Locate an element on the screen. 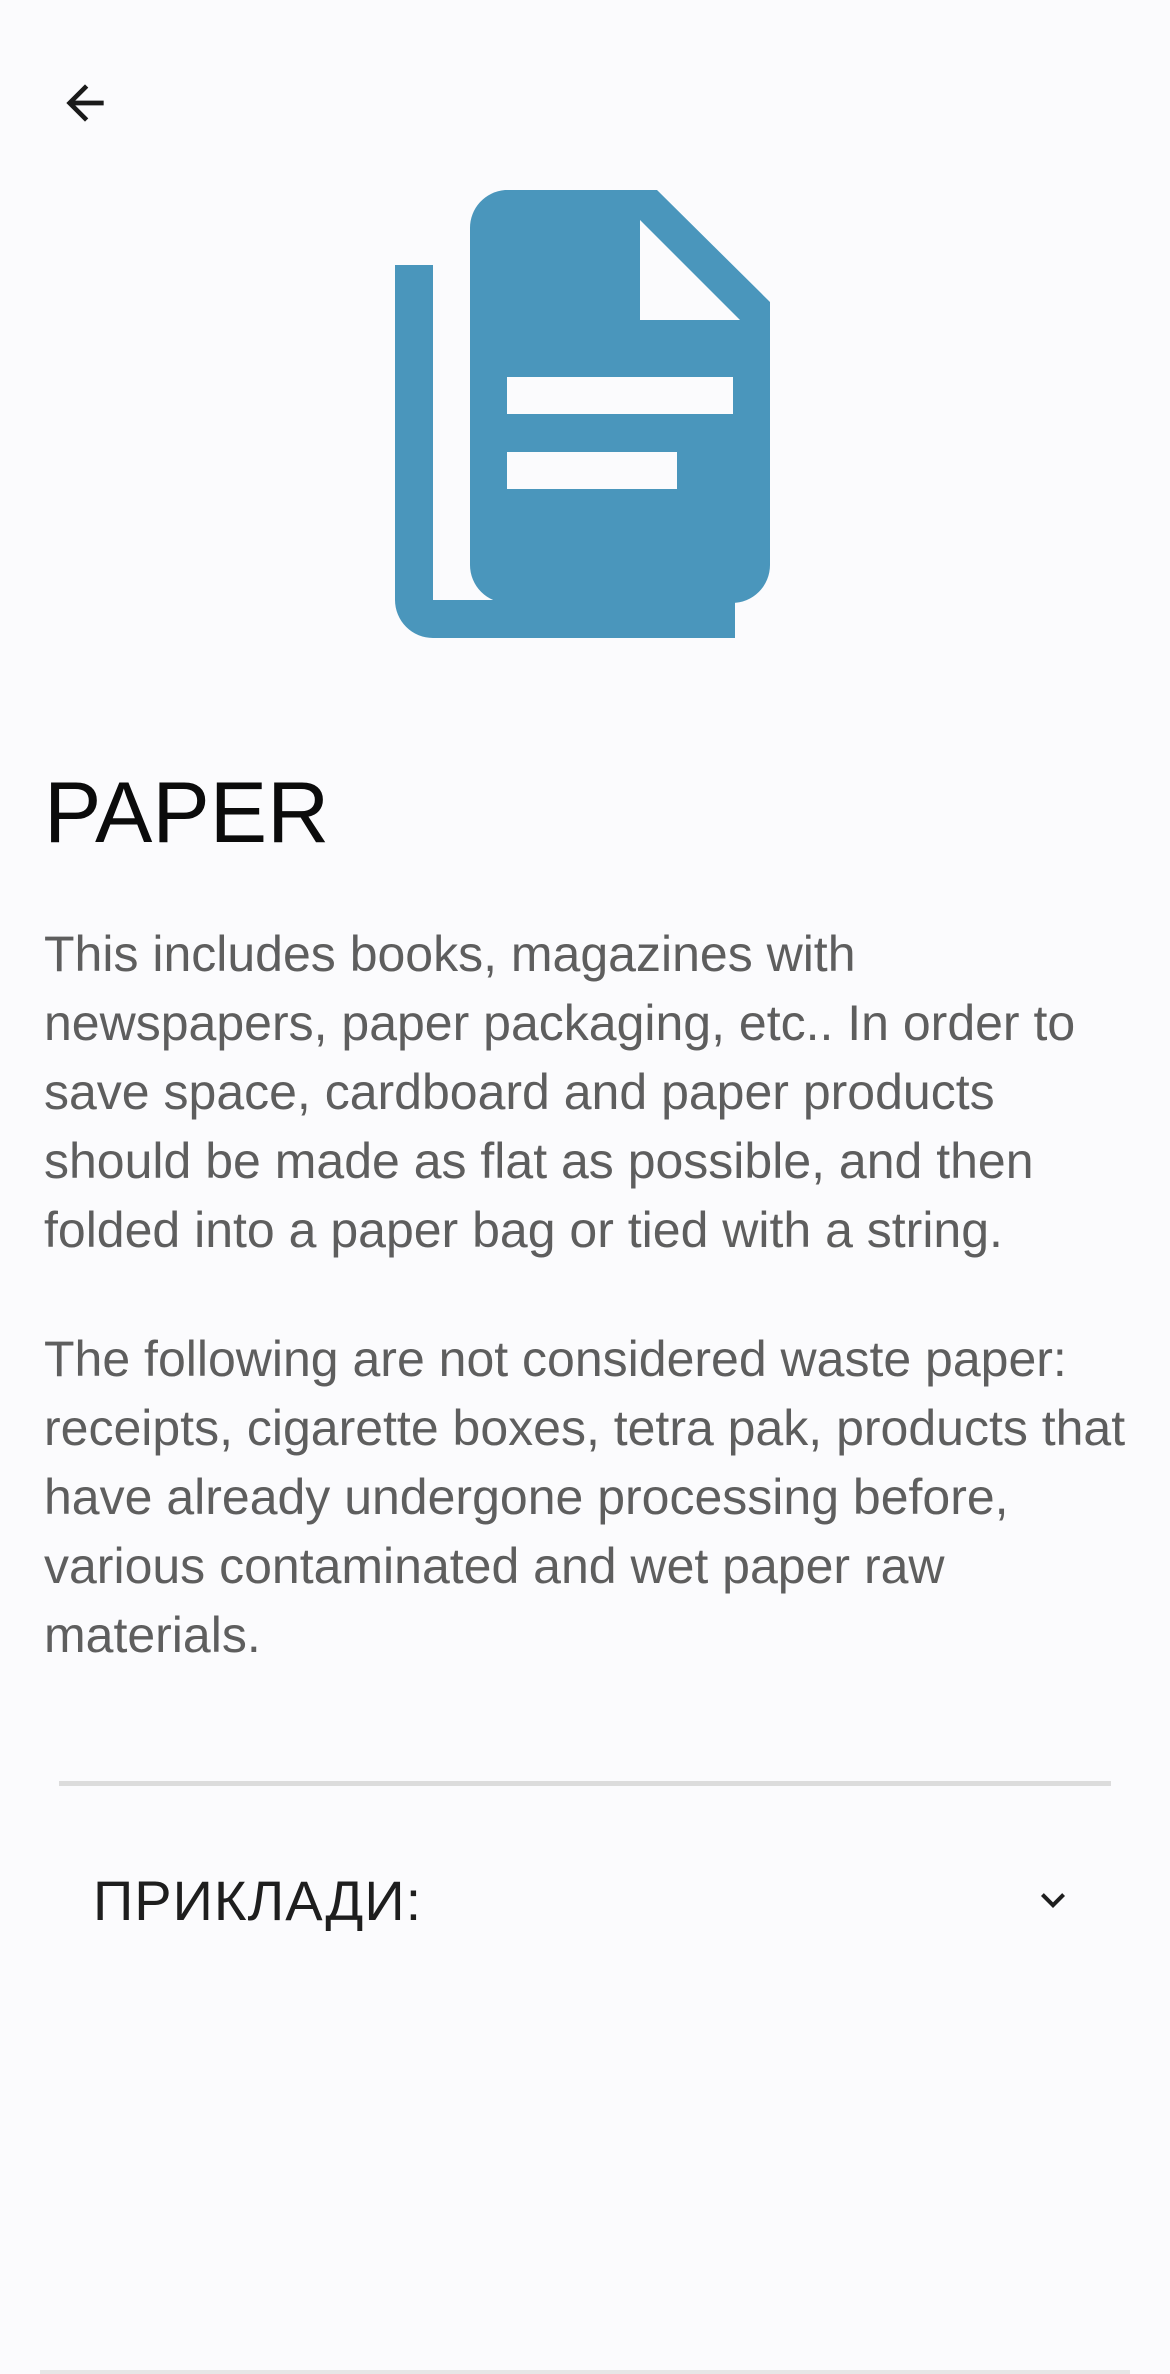 The image size is (1170, 2374). arrow-left-icon is located at coordinates (85, 105).